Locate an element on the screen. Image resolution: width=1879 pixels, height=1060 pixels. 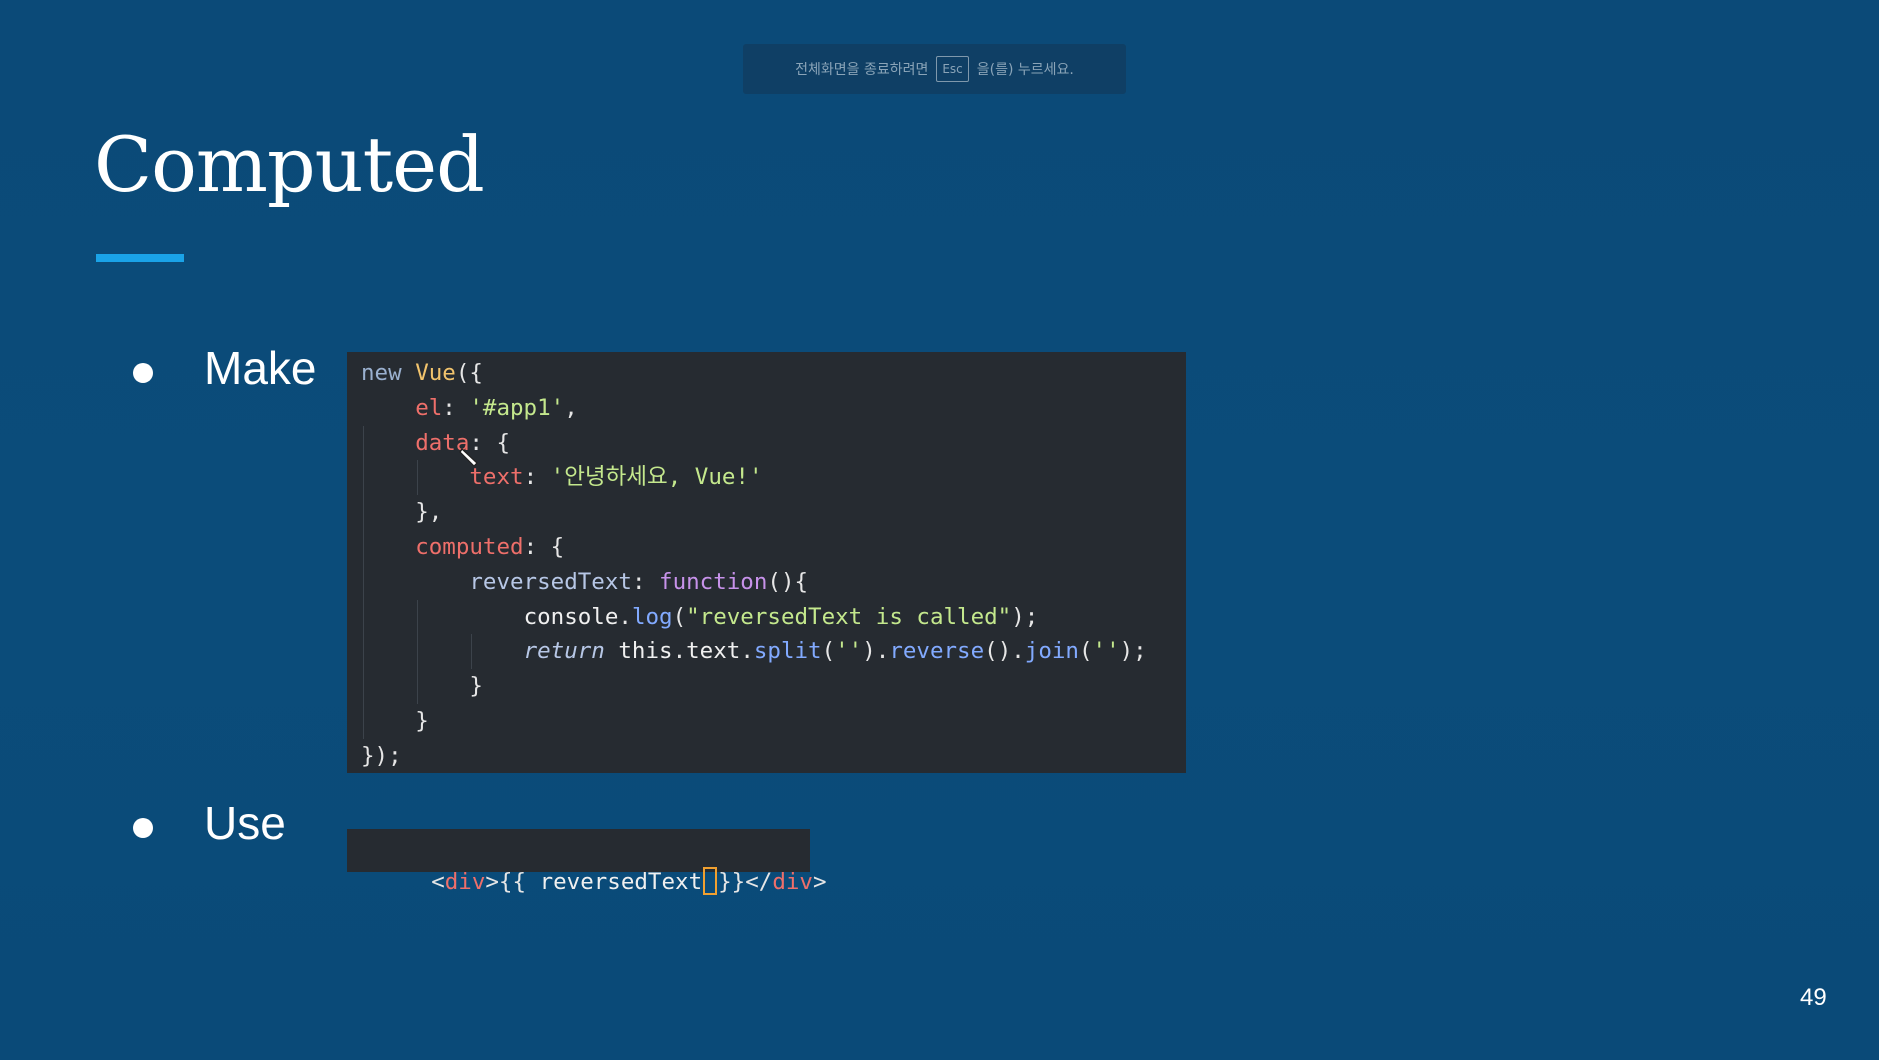
code-line: el: '#app1', is located at coordinates (496, 407).